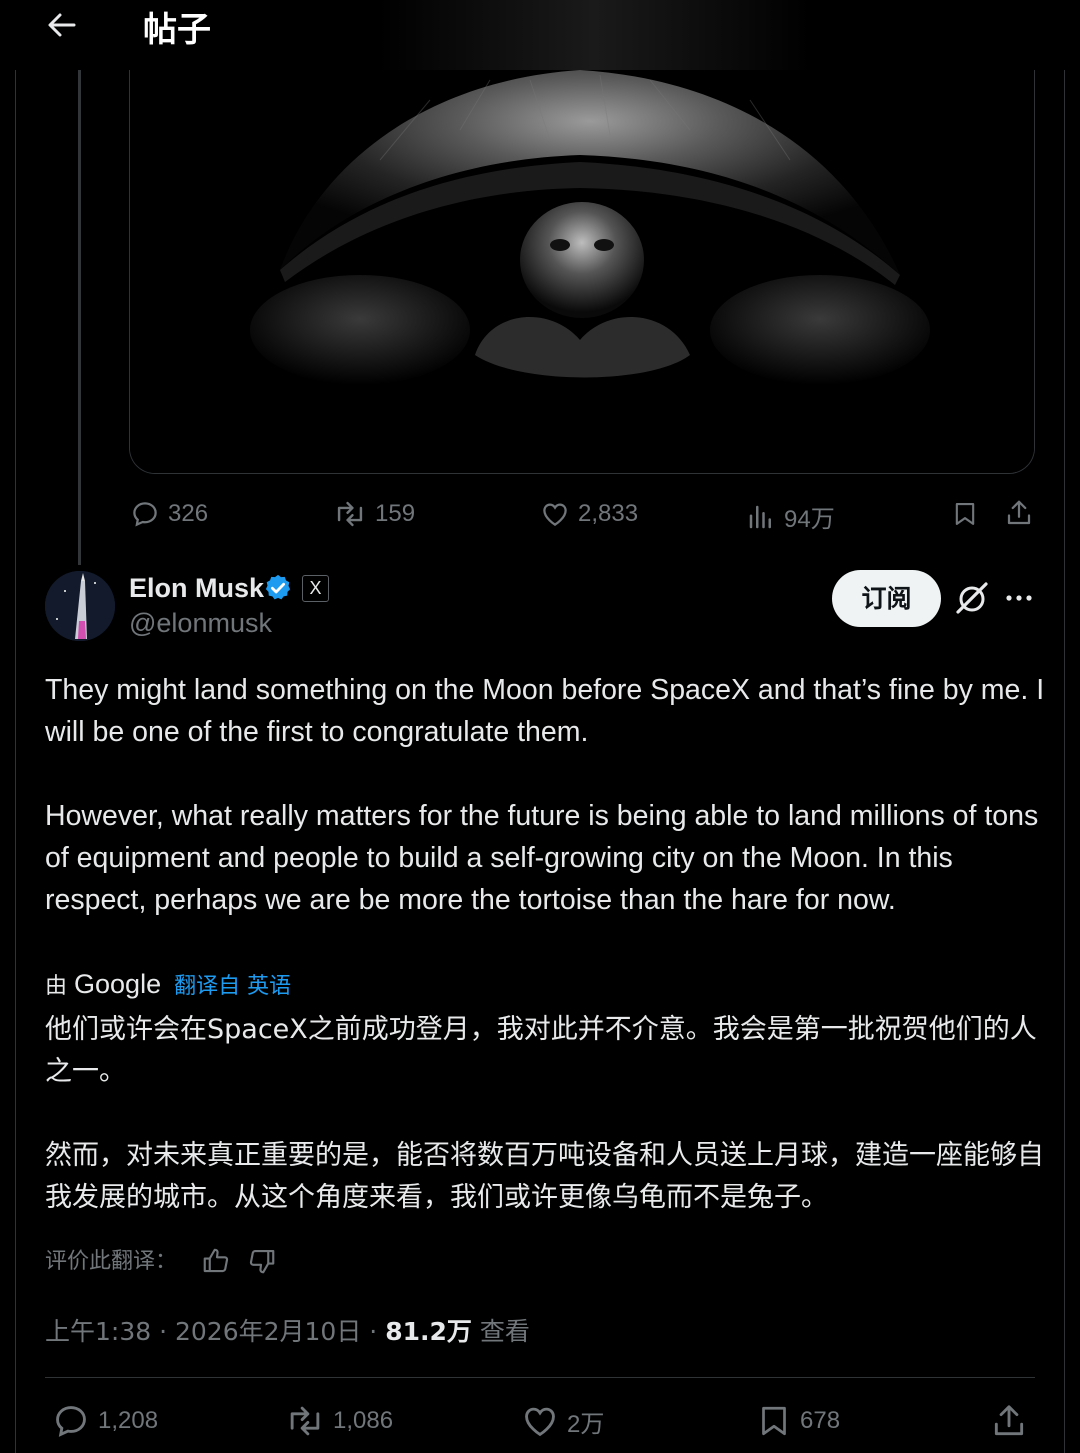  I want to click on parent-bookmark-button, so click(965, 514).